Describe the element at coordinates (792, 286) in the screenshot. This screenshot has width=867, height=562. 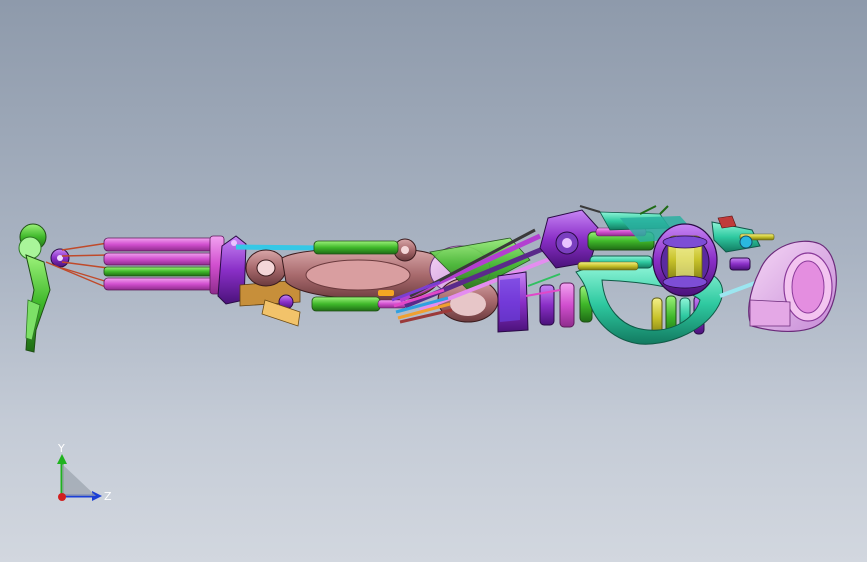
I see `head-dome` at that location.